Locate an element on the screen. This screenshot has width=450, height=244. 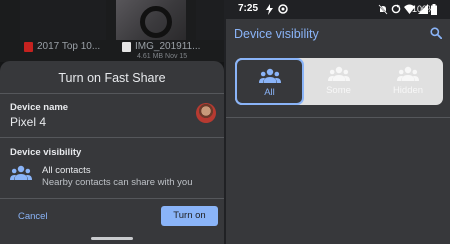
sync-icon is located at coordinates (396, 9).